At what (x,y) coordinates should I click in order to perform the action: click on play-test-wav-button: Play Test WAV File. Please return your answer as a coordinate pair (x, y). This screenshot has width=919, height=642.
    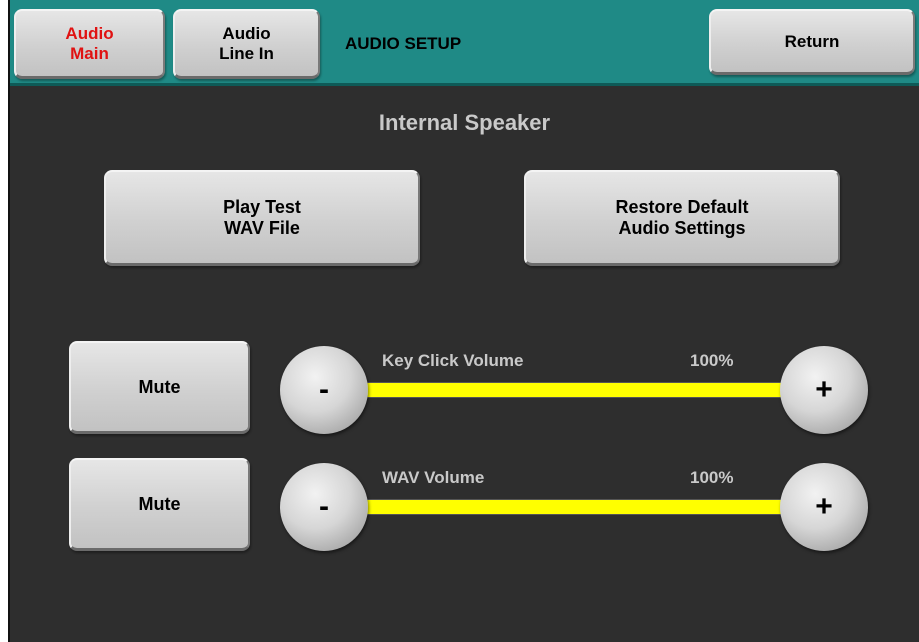
    Looking at the image, I should click on (262, 218).